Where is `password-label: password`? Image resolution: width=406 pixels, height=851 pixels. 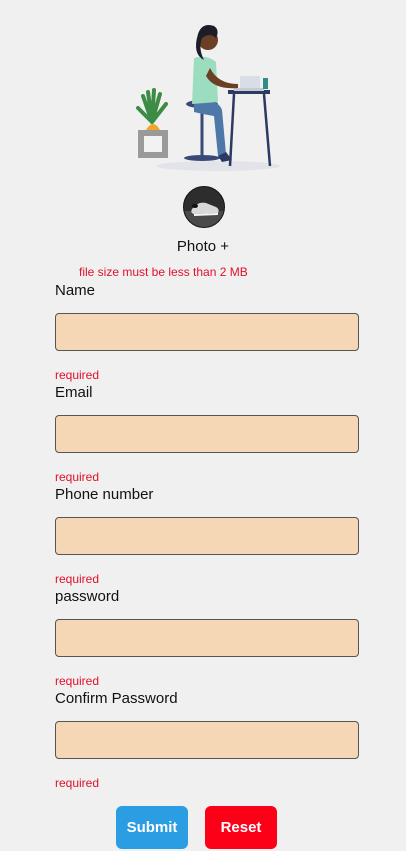
password-label: password is located at coordinates (87, 596).